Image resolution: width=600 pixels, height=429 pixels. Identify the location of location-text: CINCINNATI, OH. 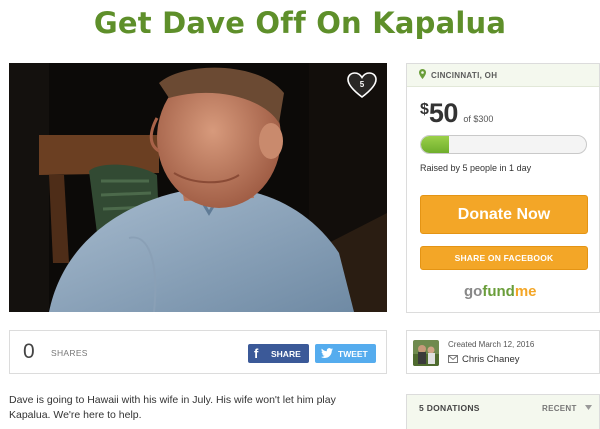
(464, 75).